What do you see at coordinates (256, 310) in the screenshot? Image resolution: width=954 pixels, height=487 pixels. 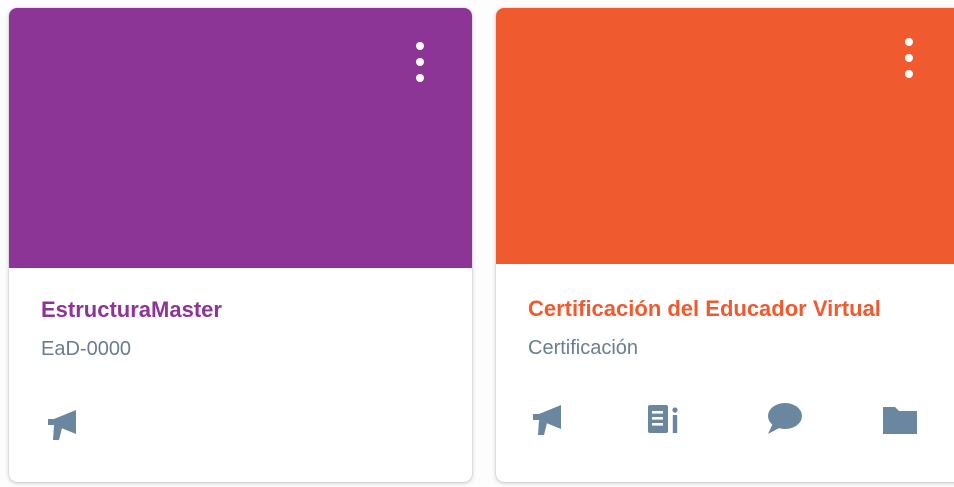 I see `course-title: EstructuraMaster` at bounding box center [256, 310].